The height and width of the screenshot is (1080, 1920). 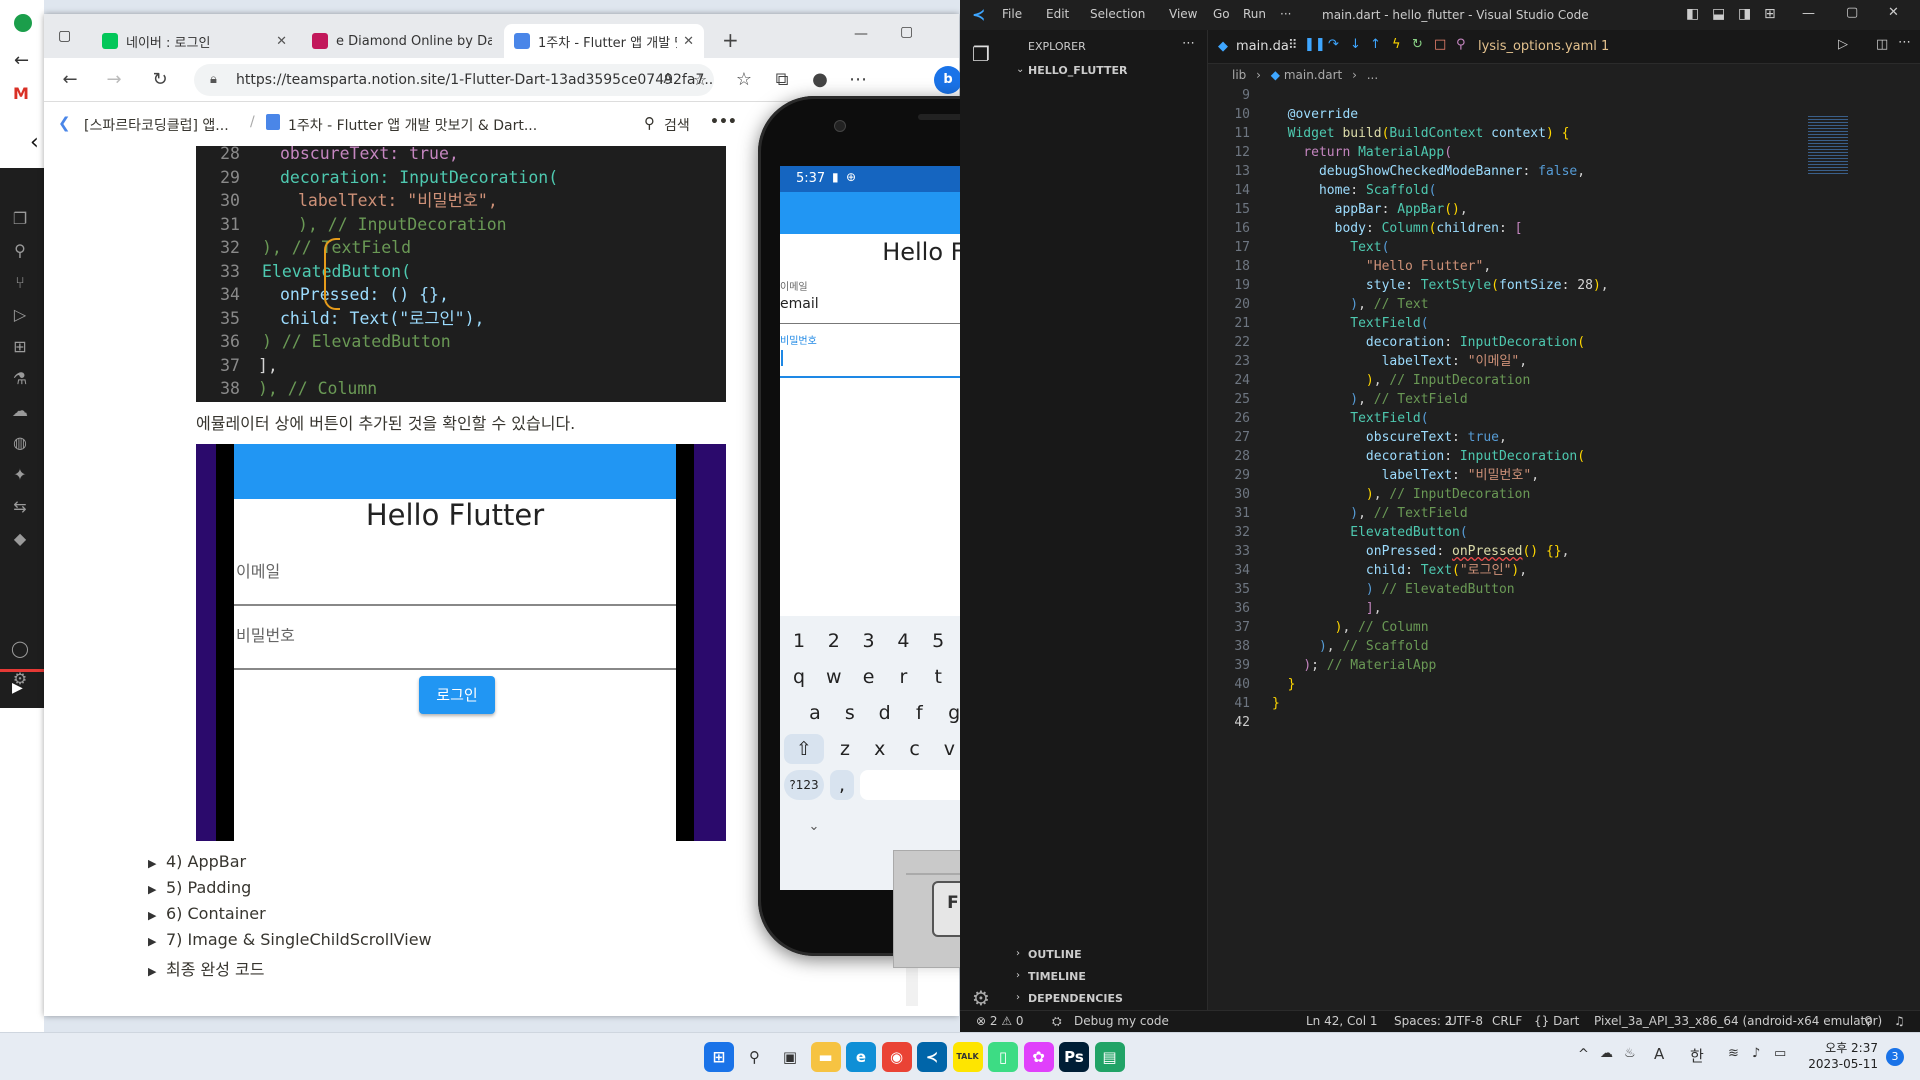 What do you see at coordinates (869, 641) in the screenshot?
I see `keyboard-key: 3` at bounding box center [869, 641].